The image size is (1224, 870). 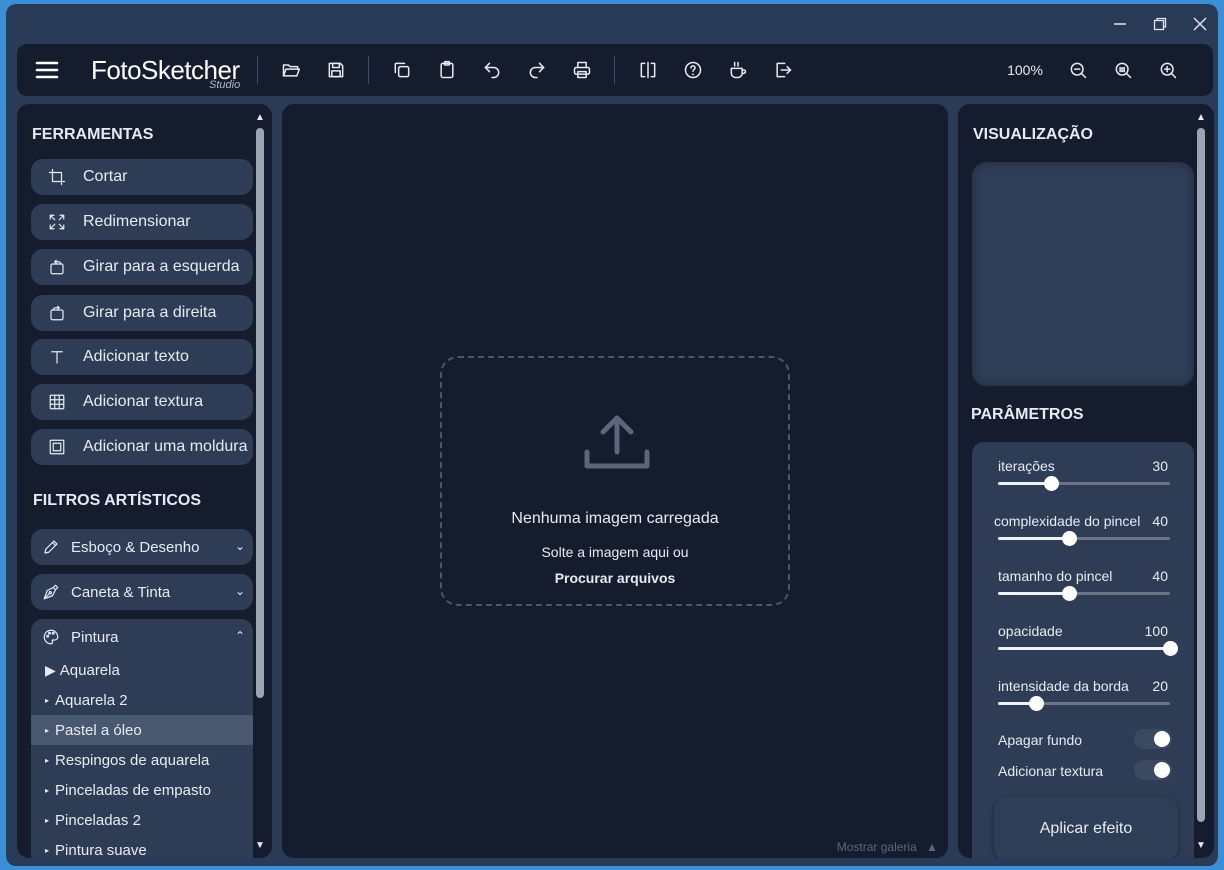 I want to click on filter-item-aquarela: ▶ Aquarela, so click(x=142, y=670).